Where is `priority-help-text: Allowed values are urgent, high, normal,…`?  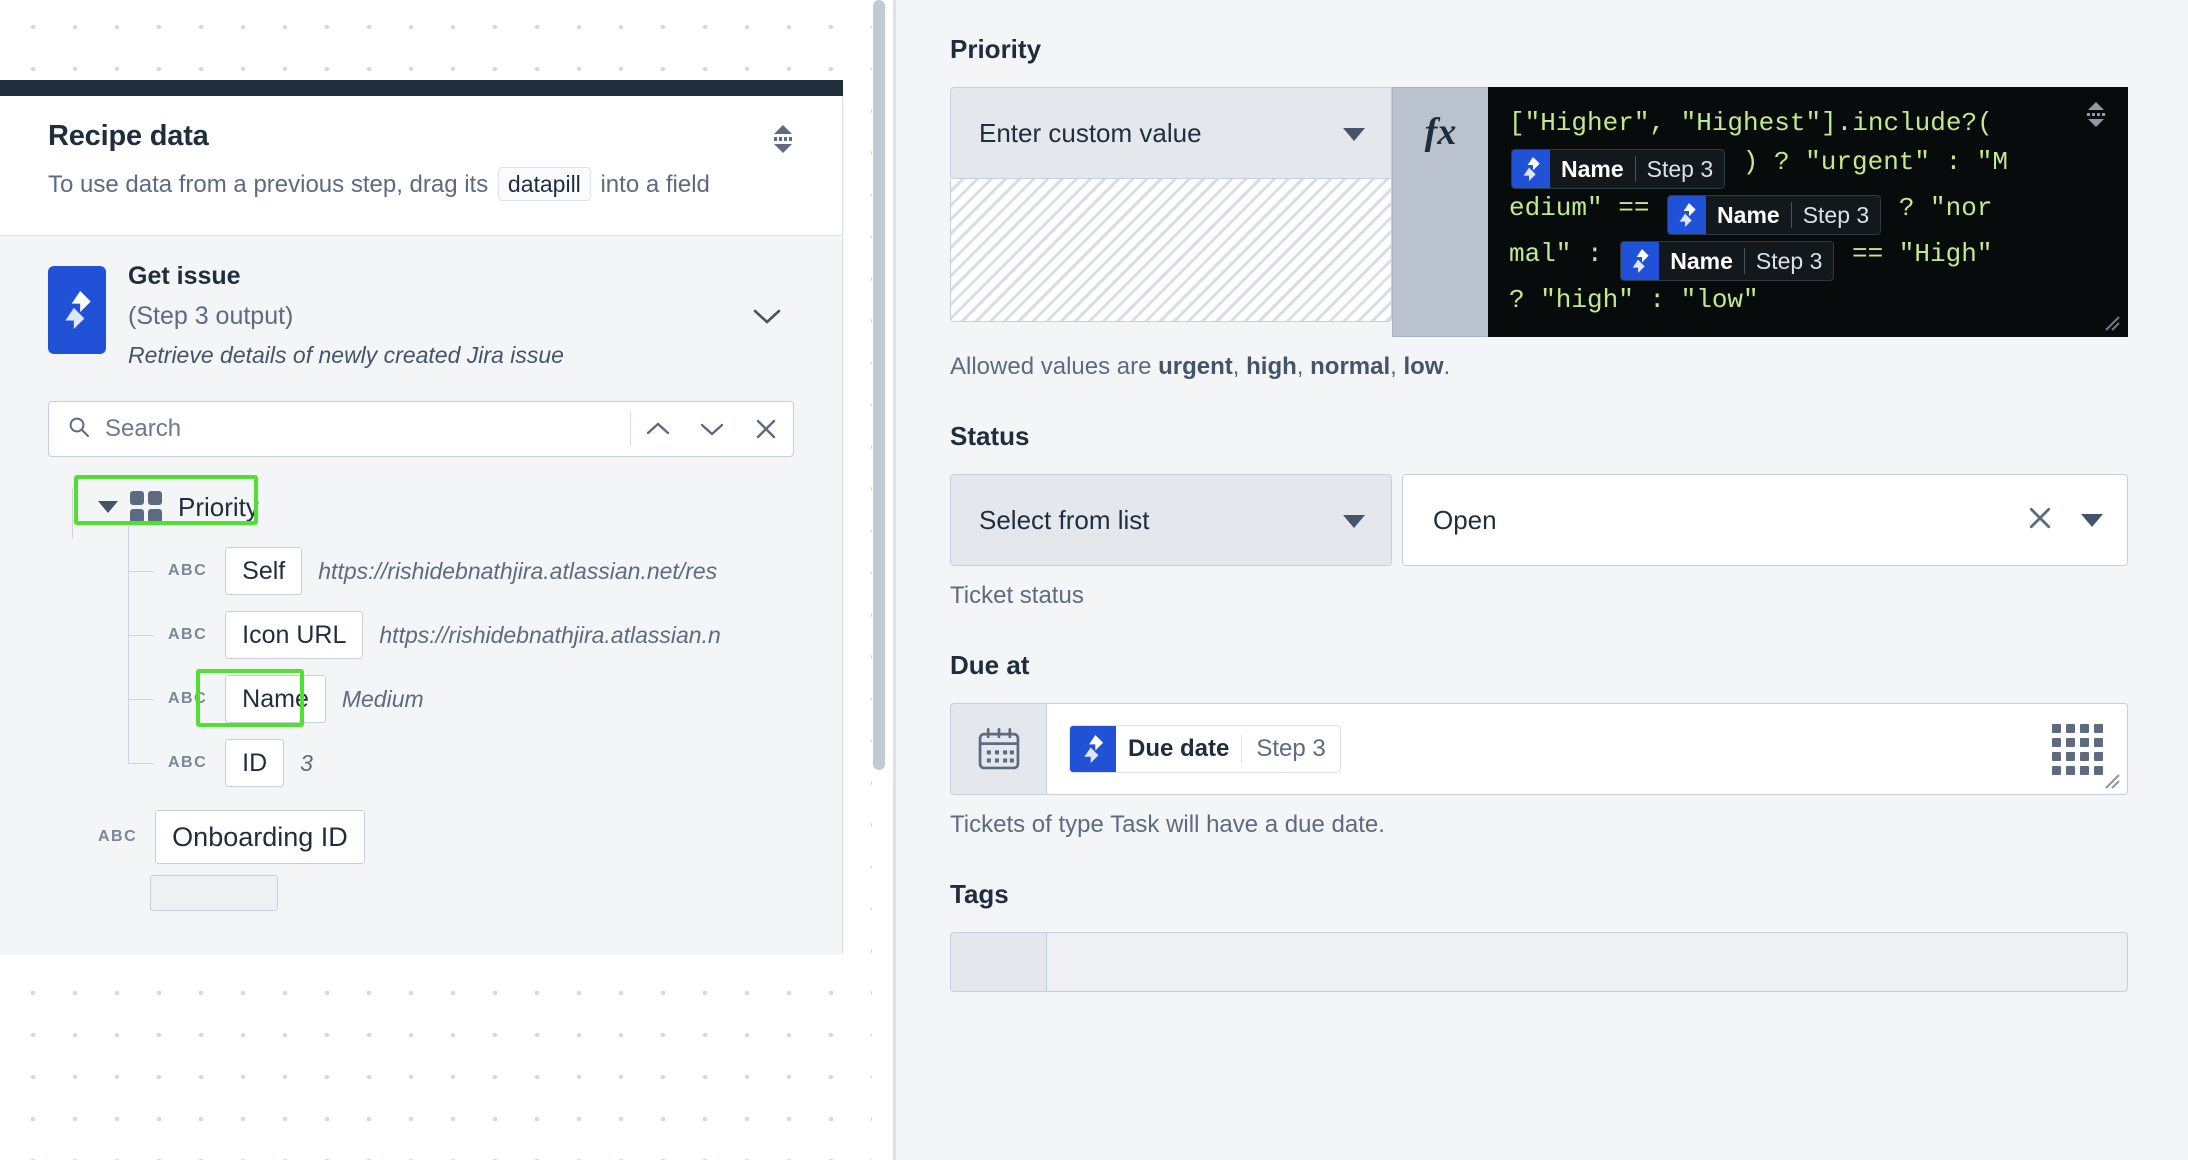 priority-help-text: Allowed values are urgent, high, normal,… is located at coordinates (1200, 366).